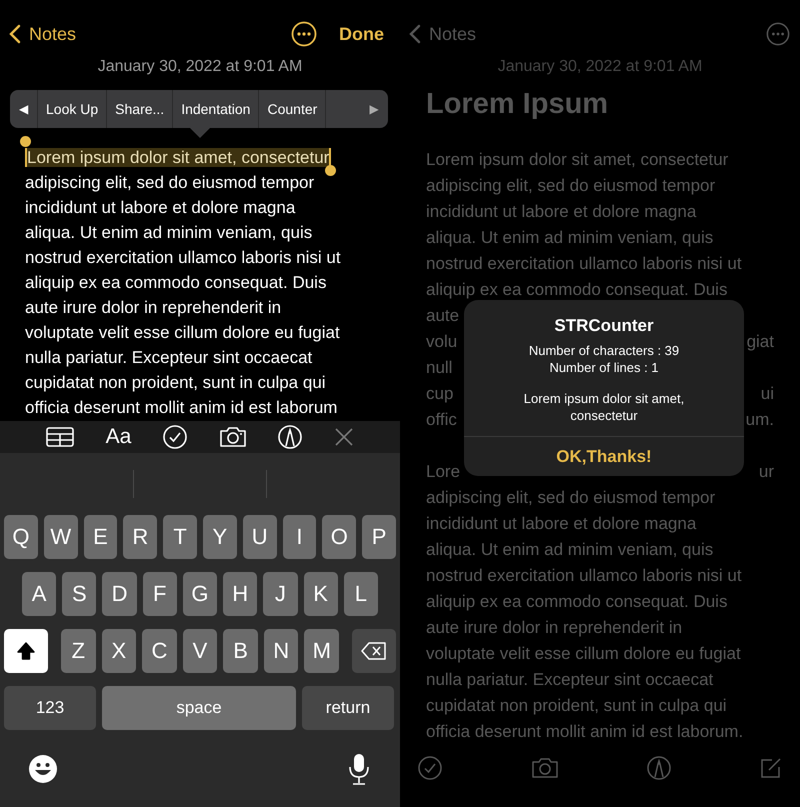 This screenshot has width=800, height=807. What do you see at coordinates (767, 394) in the screenshot?
I see `note-line: ui` at bounding box center [767, 394].